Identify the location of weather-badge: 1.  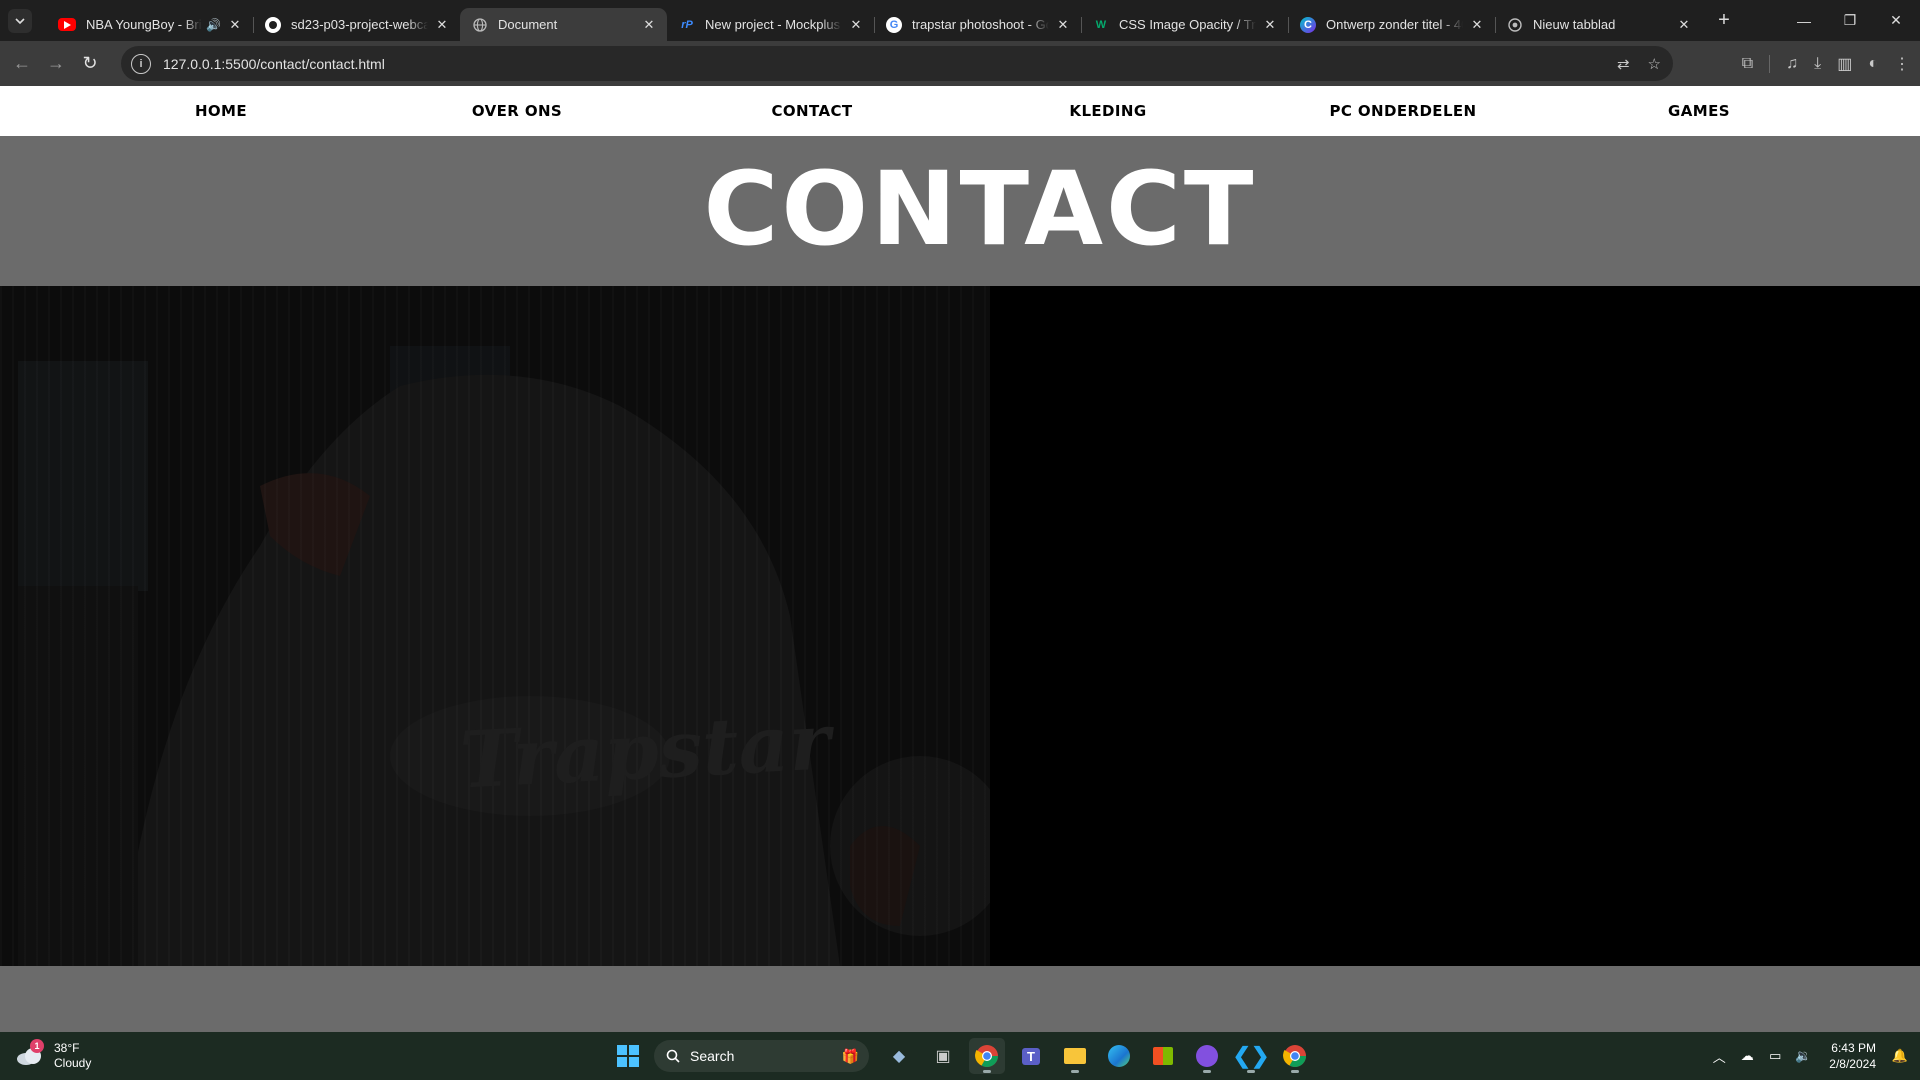
(37, 1046).